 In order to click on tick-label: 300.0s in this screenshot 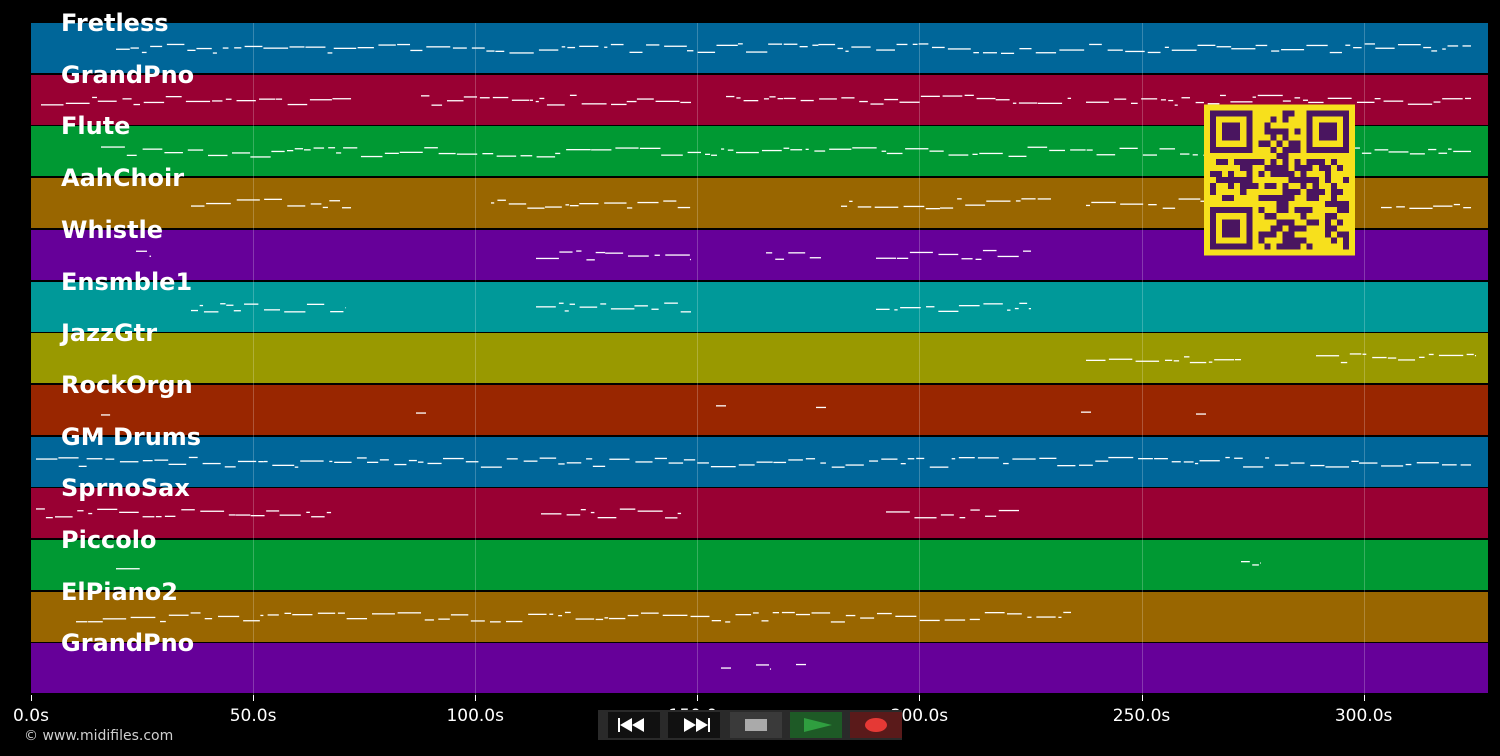, I will do `click(1363, 716)`.